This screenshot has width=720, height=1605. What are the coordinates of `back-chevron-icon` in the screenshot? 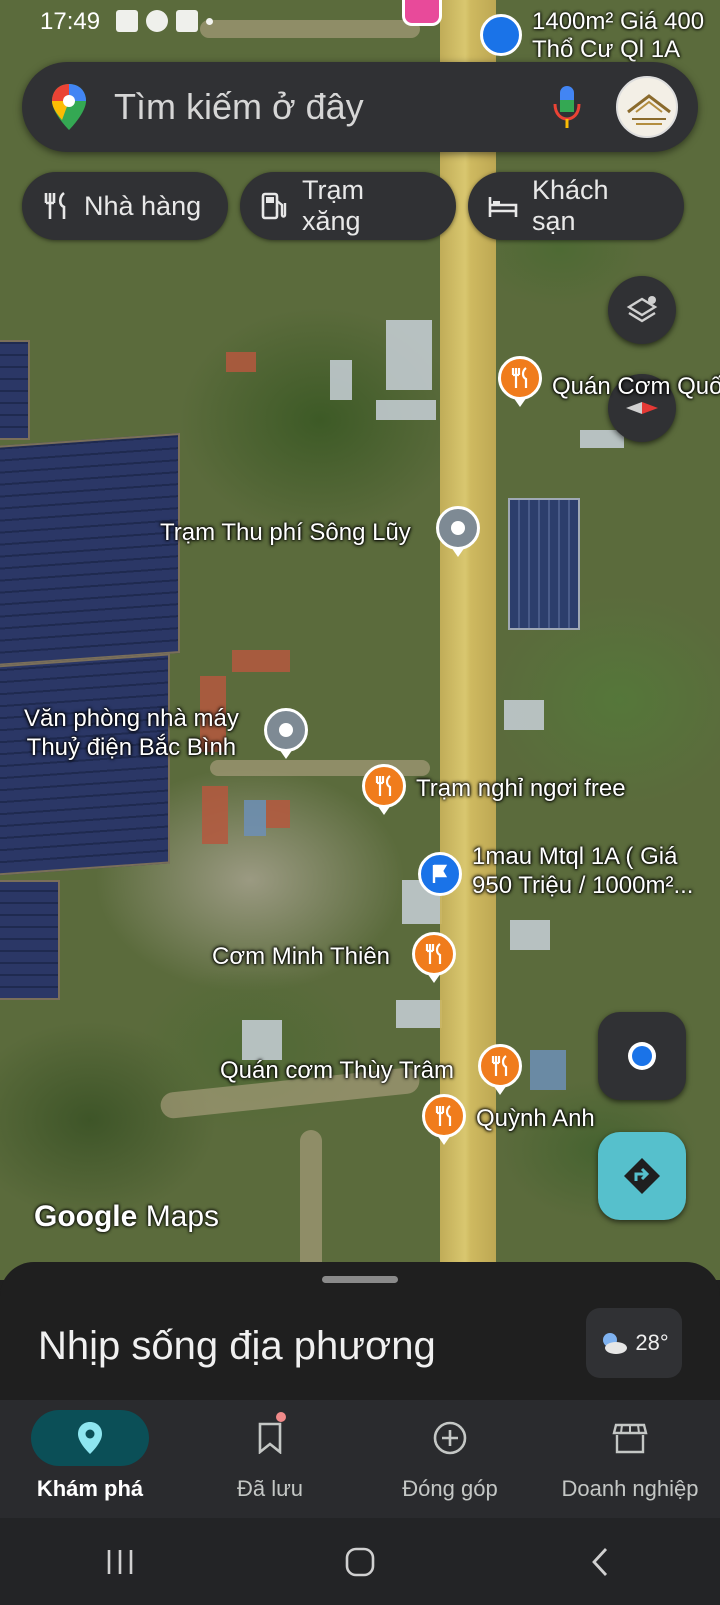 It's located at (600, 1561).